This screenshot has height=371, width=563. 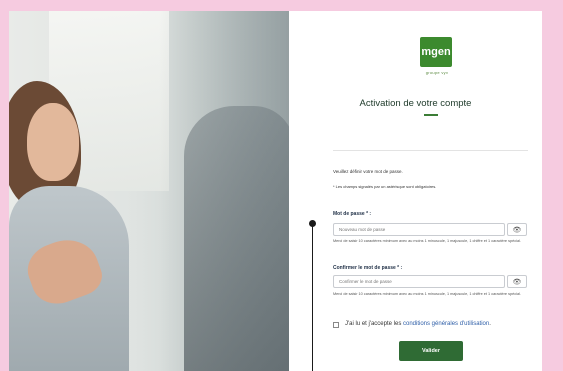 I want to click on confirm-password-field, so click(x=419, y=281).